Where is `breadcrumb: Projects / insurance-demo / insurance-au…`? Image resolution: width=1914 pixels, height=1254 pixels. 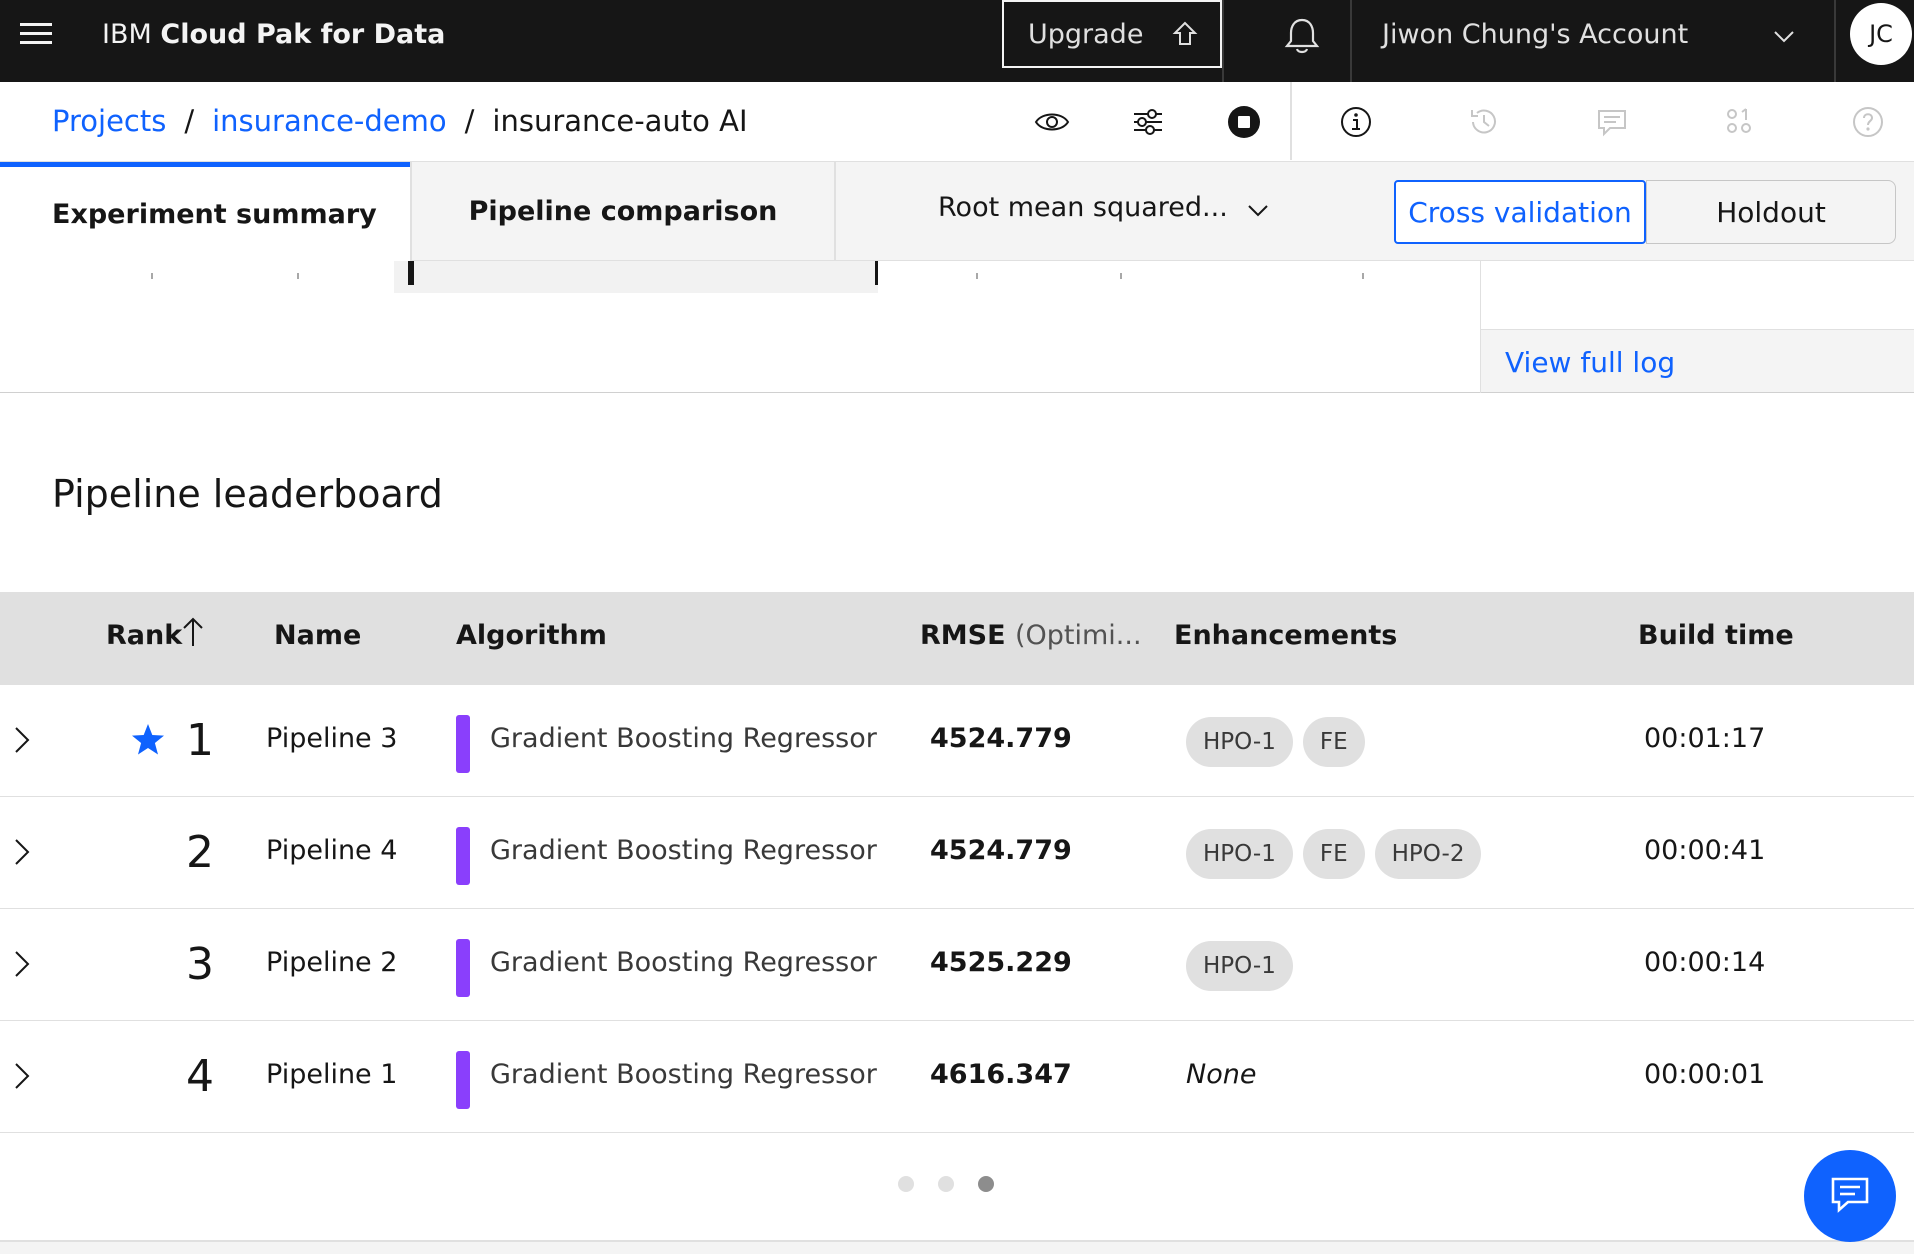
breadcrumb: Projects / insurance-demo / insurance-au… is located at coordinates (400, 121).